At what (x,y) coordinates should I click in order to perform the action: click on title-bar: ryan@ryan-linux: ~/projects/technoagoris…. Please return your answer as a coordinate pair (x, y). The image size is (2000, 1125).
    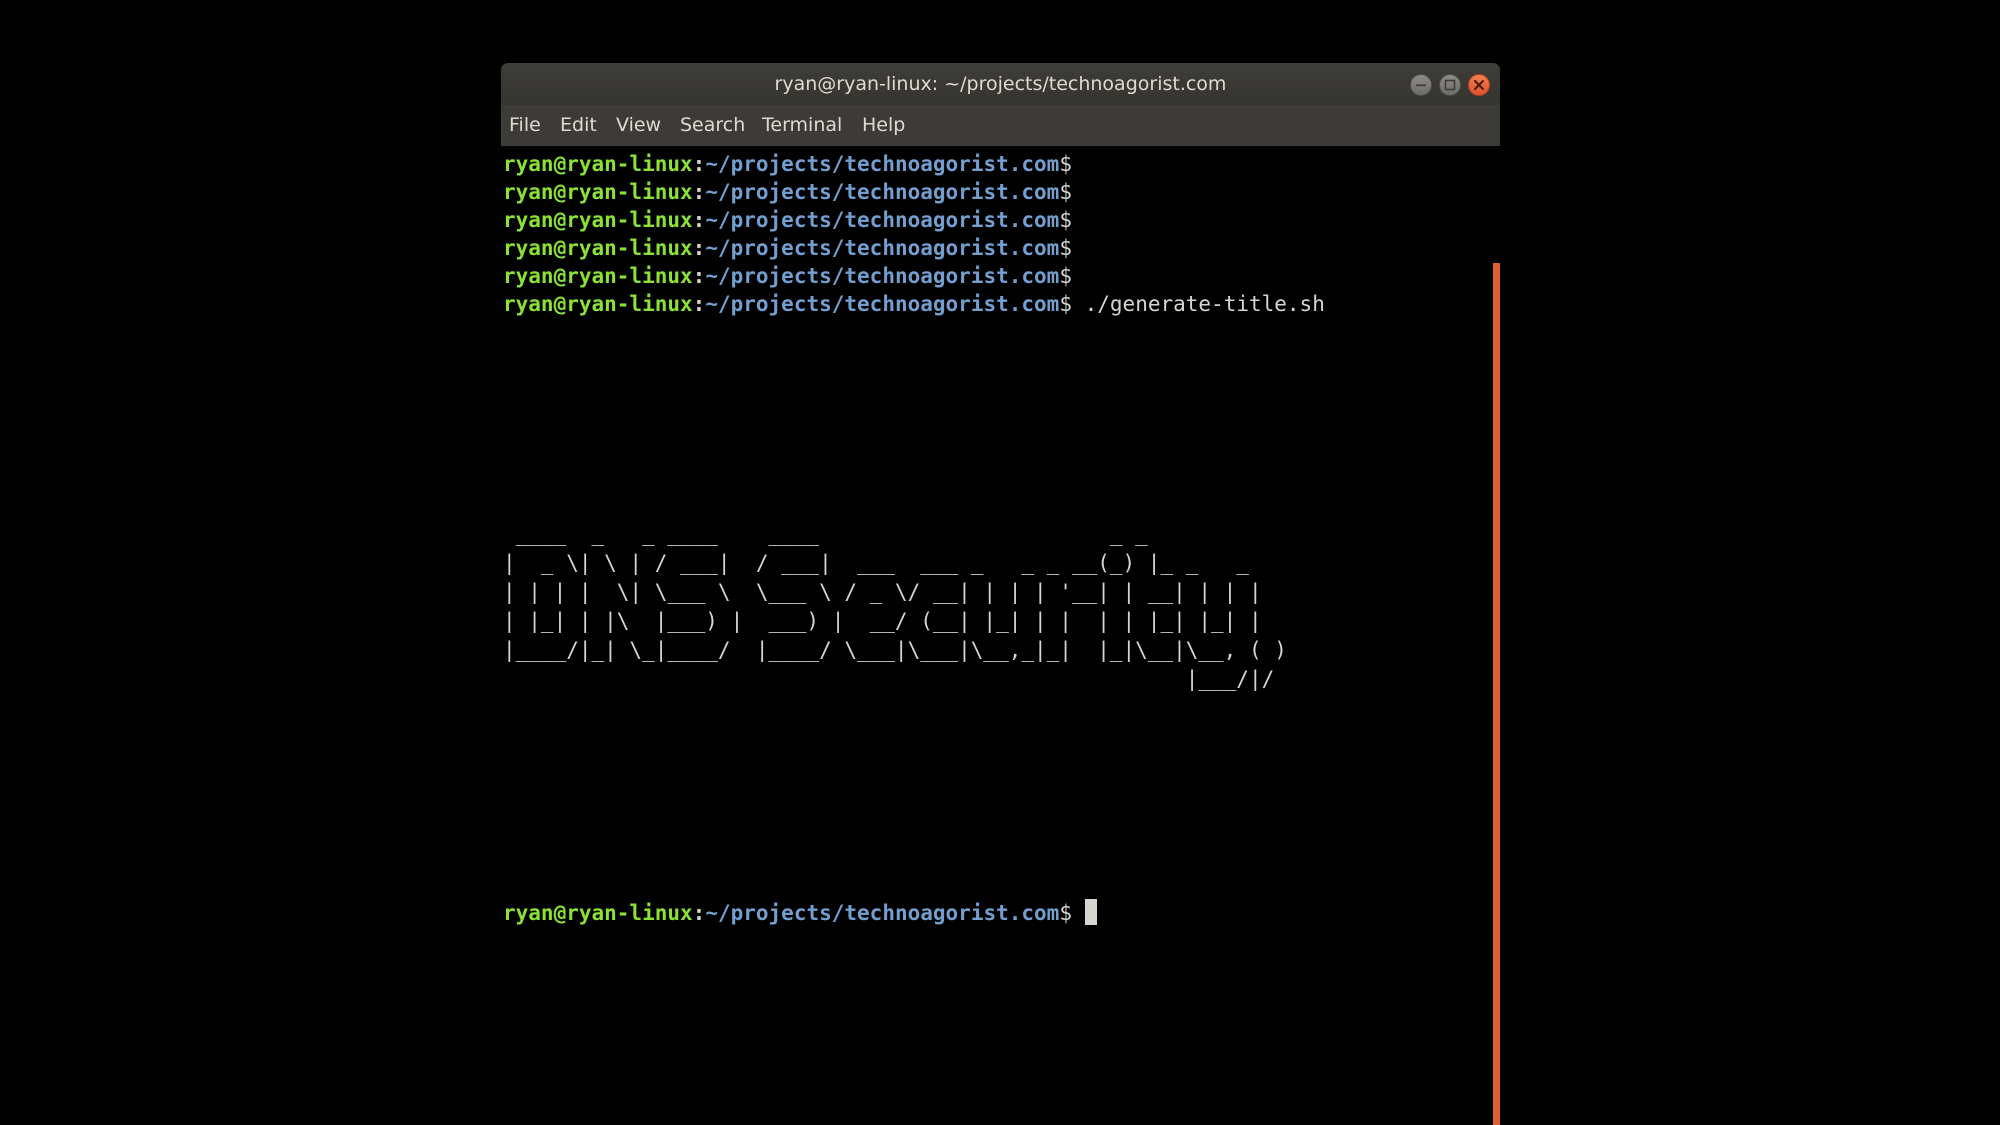
    Looking at the image, I should click on (1000, 84).